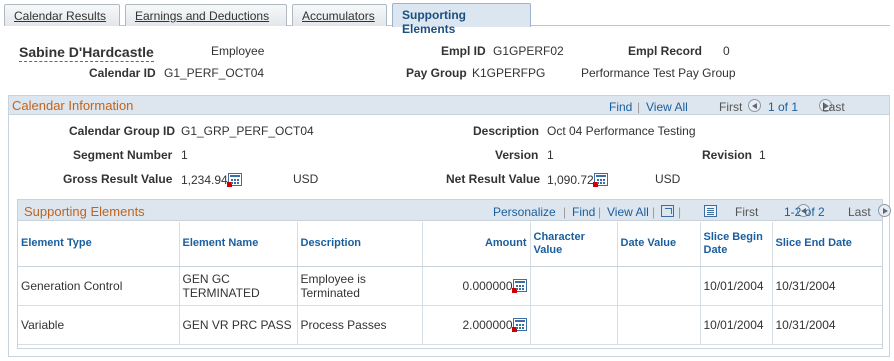  Describe the element at coordinates (833, 107) in the screenshot. I see `calendar-last-label: Last` at that location.